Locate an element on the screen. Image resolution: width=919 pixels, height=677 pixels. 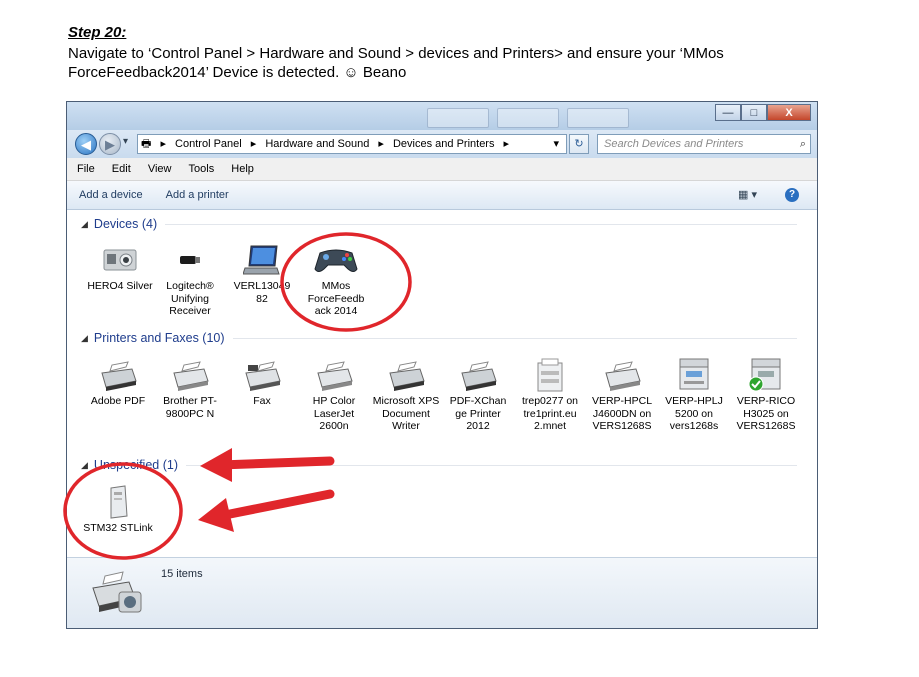
control-panel-icon: 🖶 is located at coordinates (146, 144).